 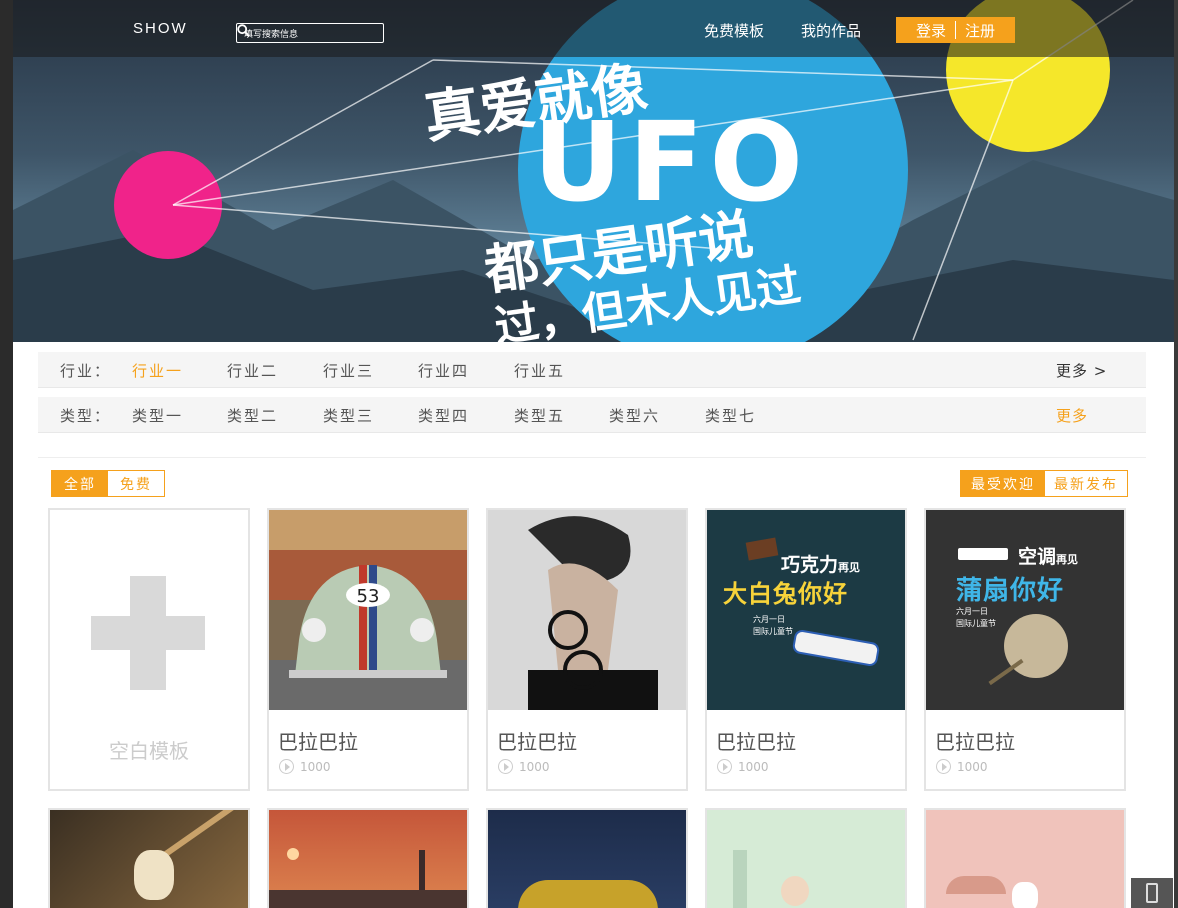 I want to click on template-thumbnail-food, so click(x=149, y=859).